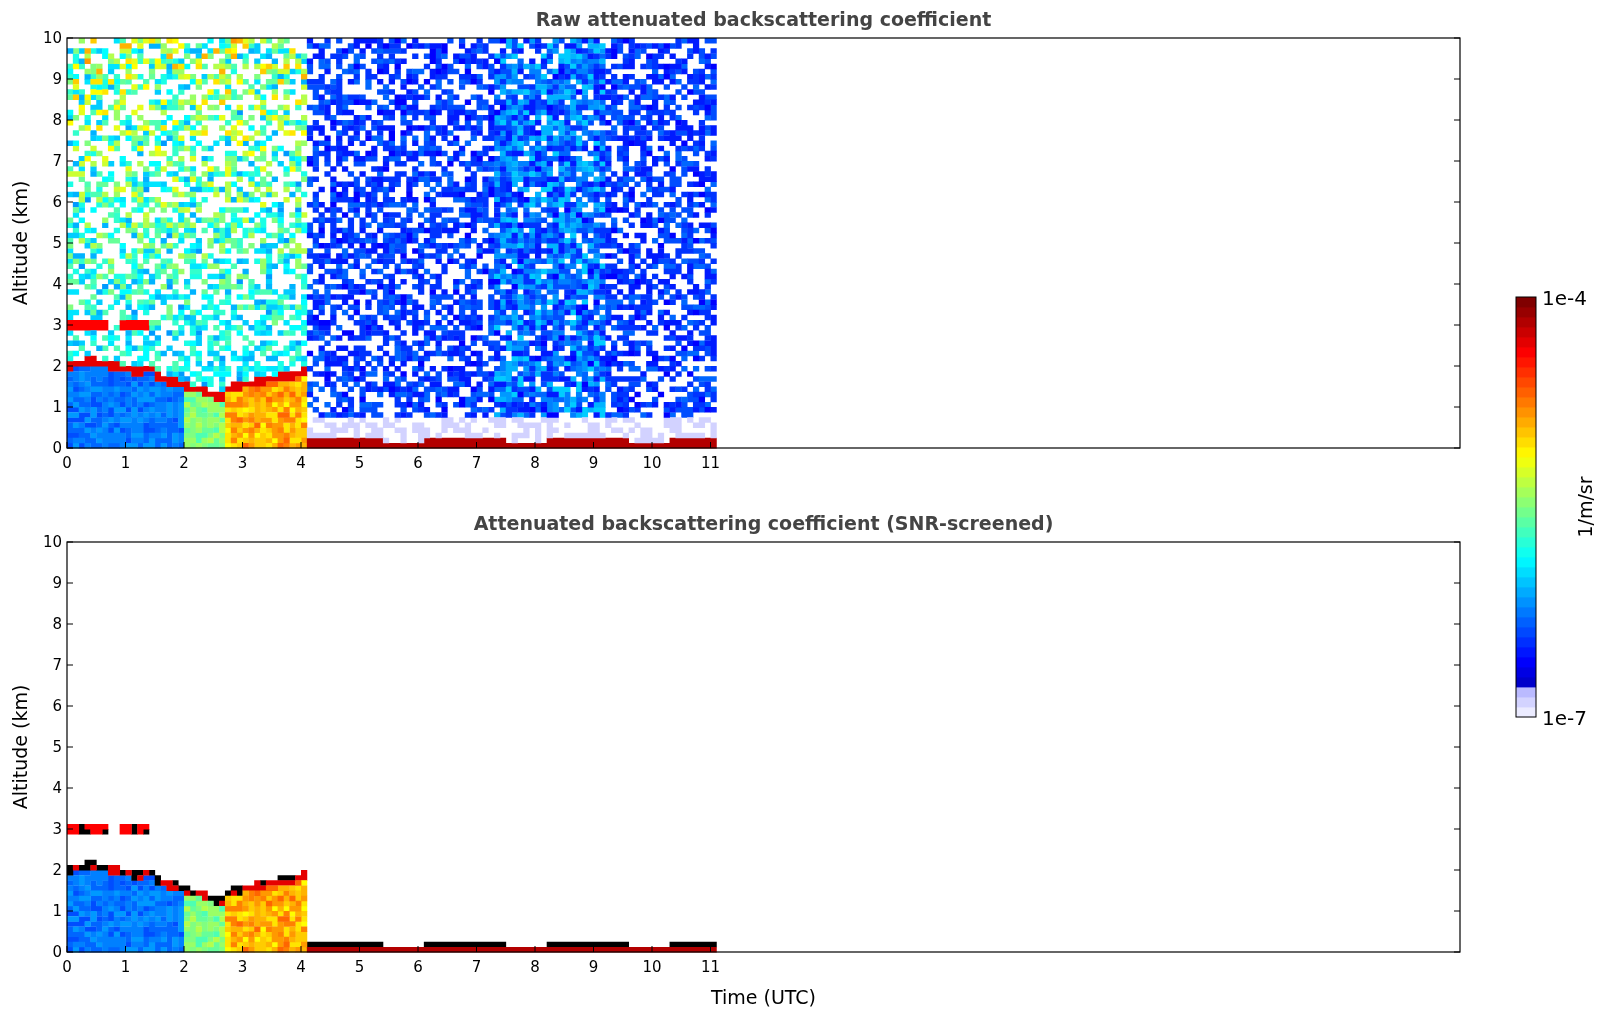 This screenshot has height=1020, width=1606. What do you see at coordinates (763, 19) in the screenshot?
I see `chart-title: Raw attenuated backscattering coefficient` at bounding box center [763, 19].